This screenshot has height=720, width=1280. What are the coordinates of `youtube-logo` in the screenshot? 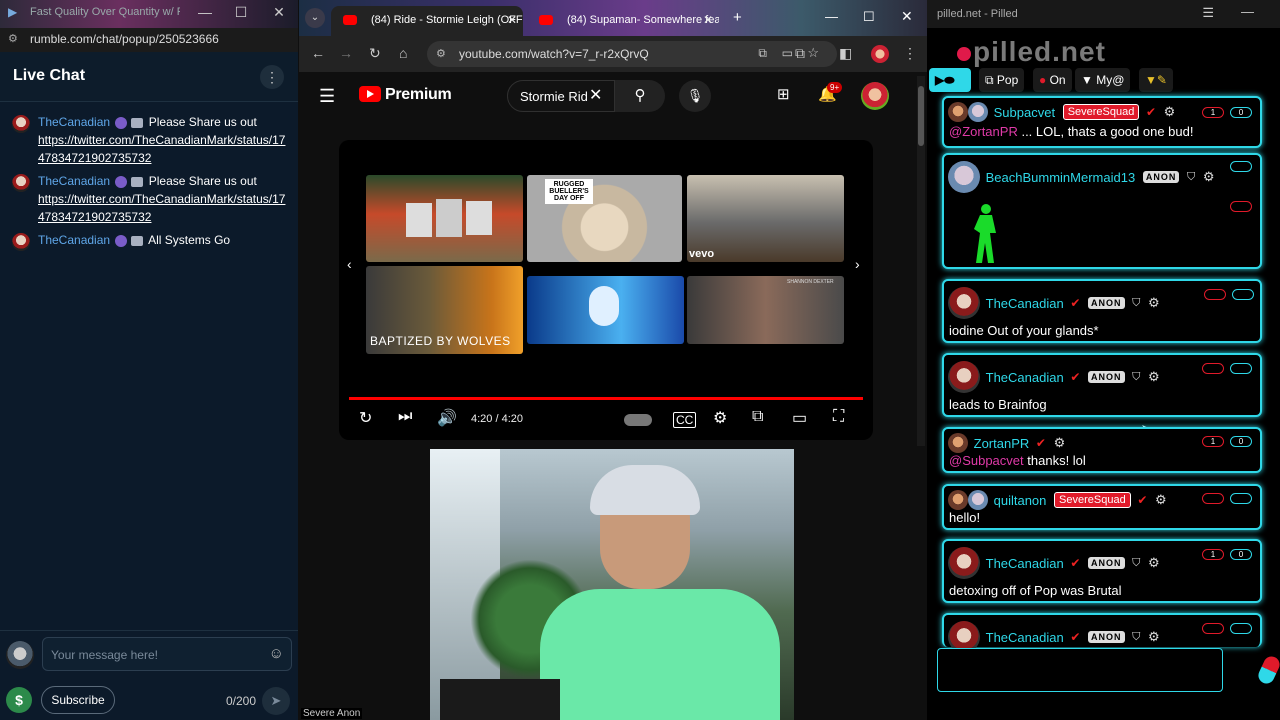 It's located at (370, 94).